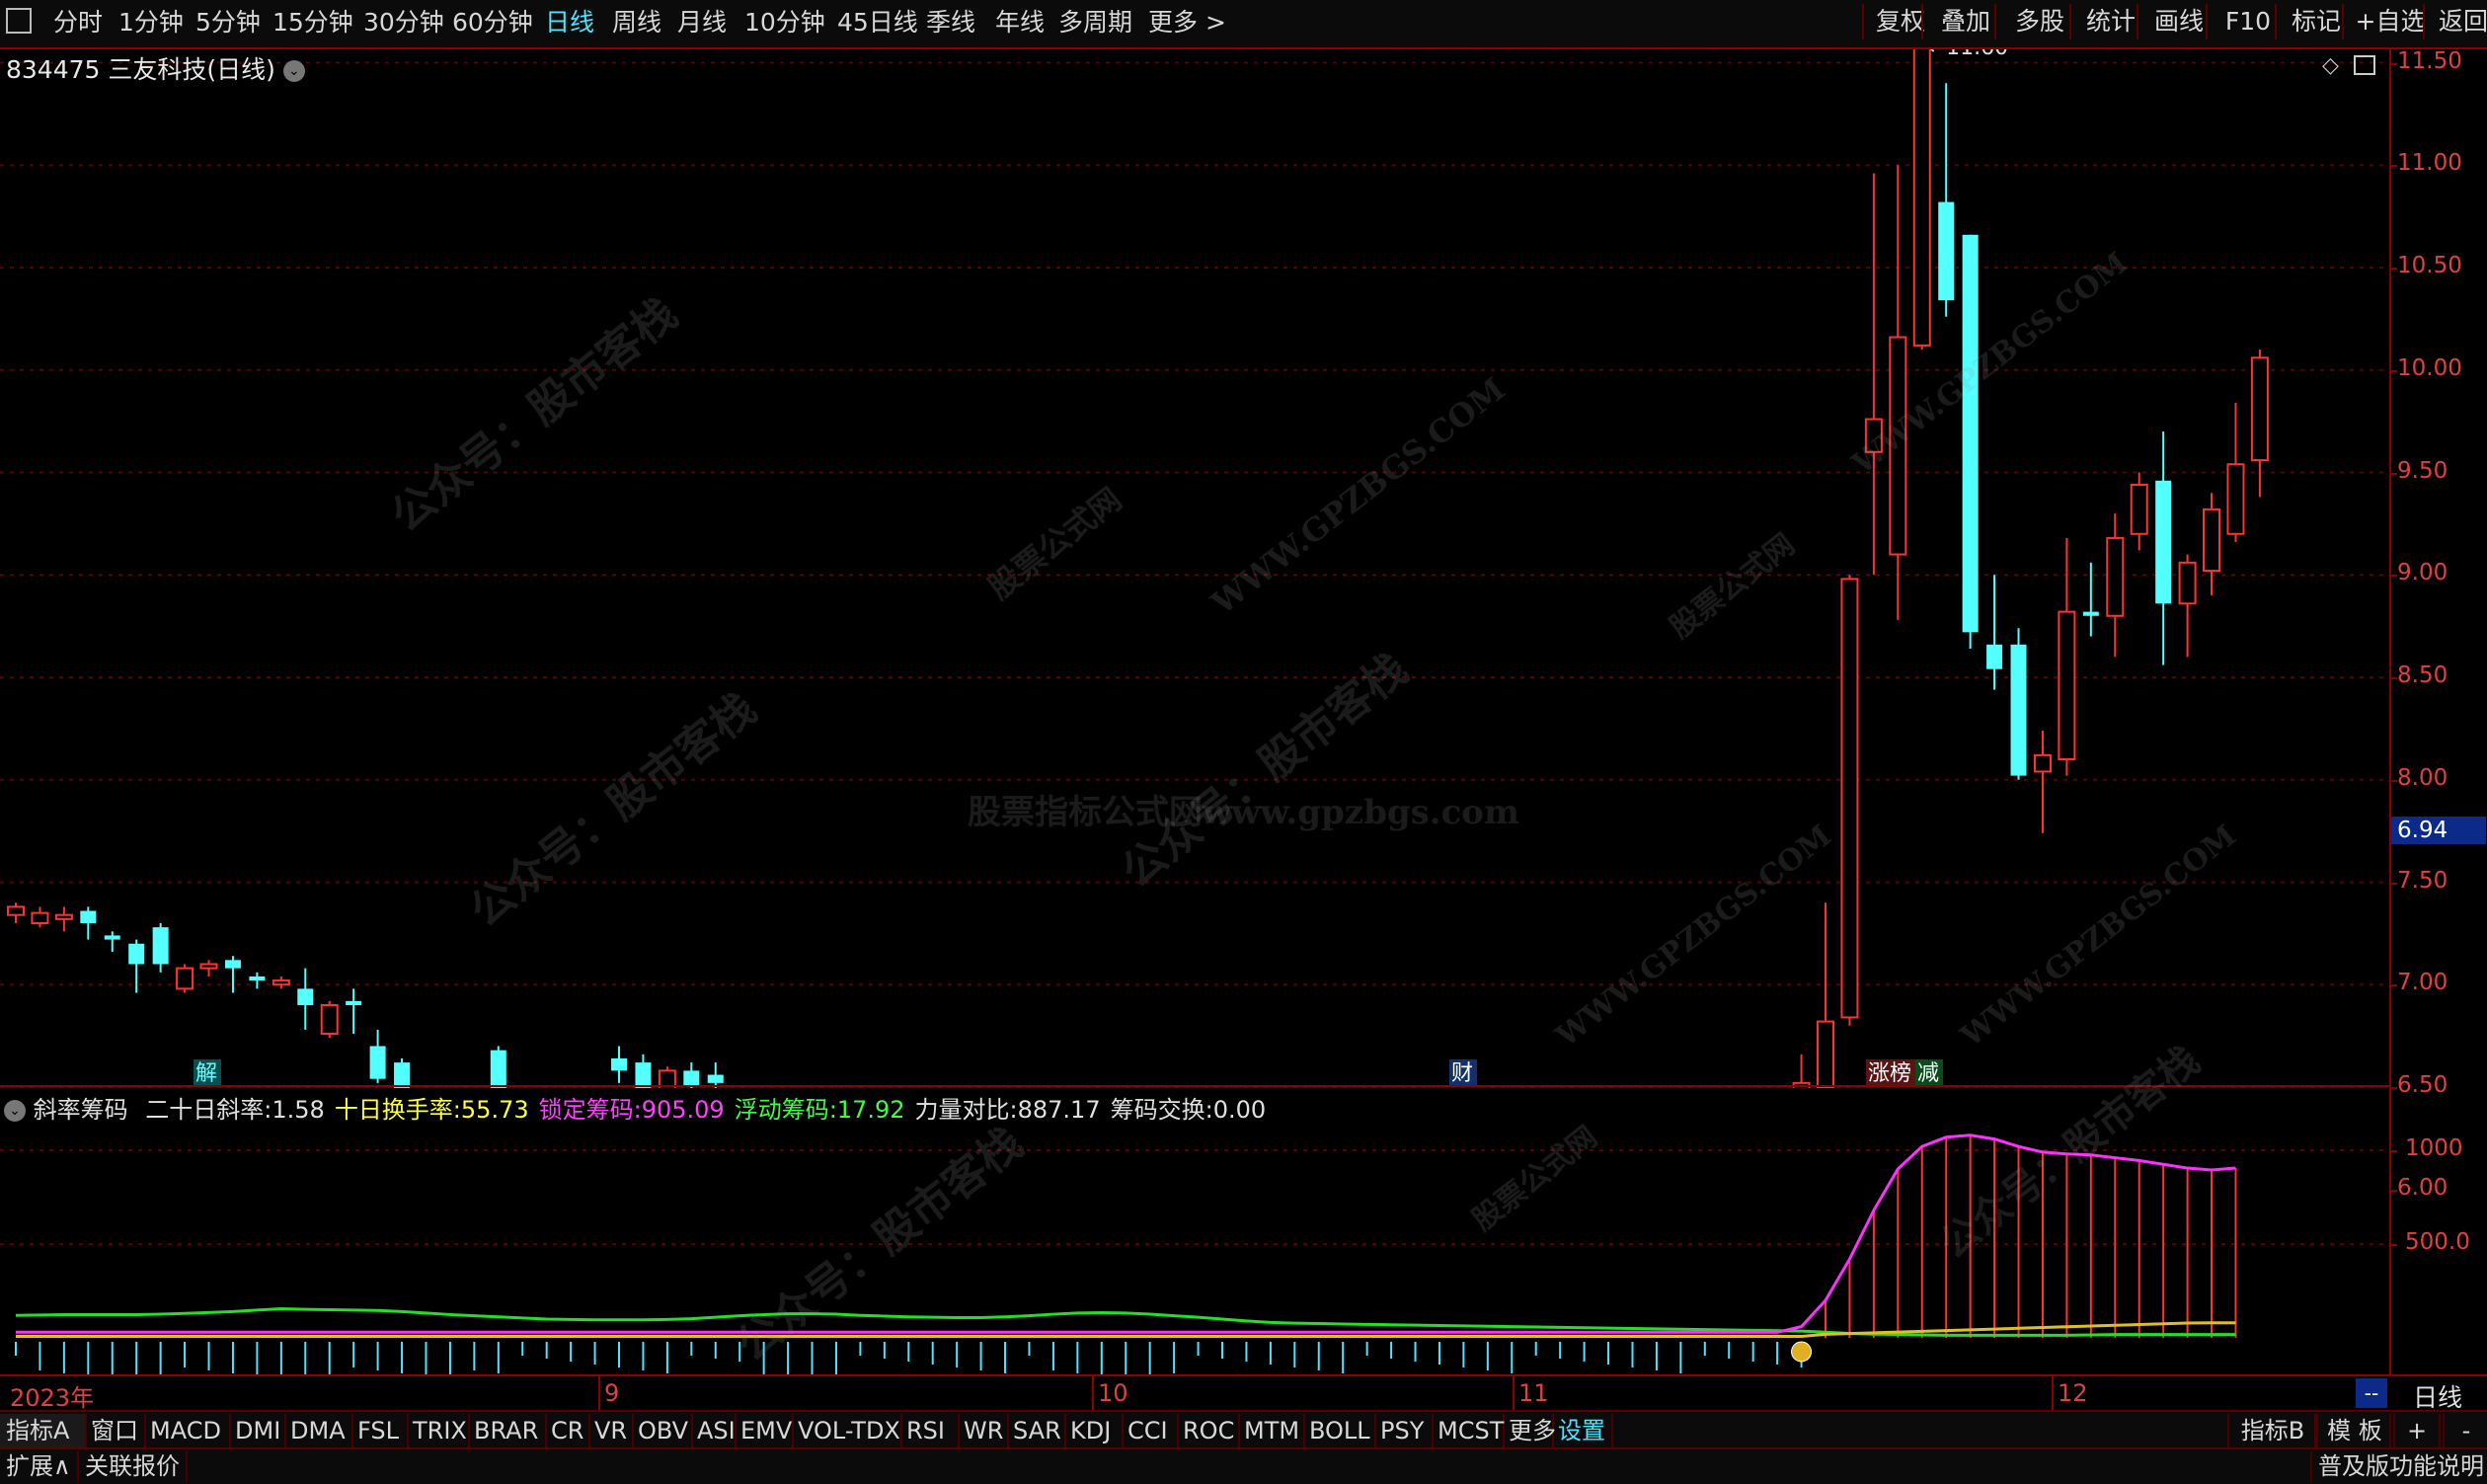 This screenshot has width=2487, height=1484. What do you see at coordinates (439, 1430) in the screenshot?
I see `indicator-tab-6: TRIX` at bounding box center [439, 1430].